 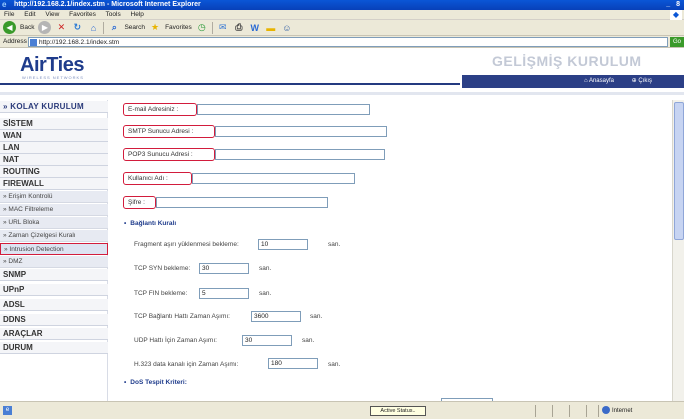 What do you see at coordinates (186, 364) in the screenshot?
I see `h323-timeout-label: H.323 data kanalı için Zaman Aşımı:` at bounding box center [186, 364].